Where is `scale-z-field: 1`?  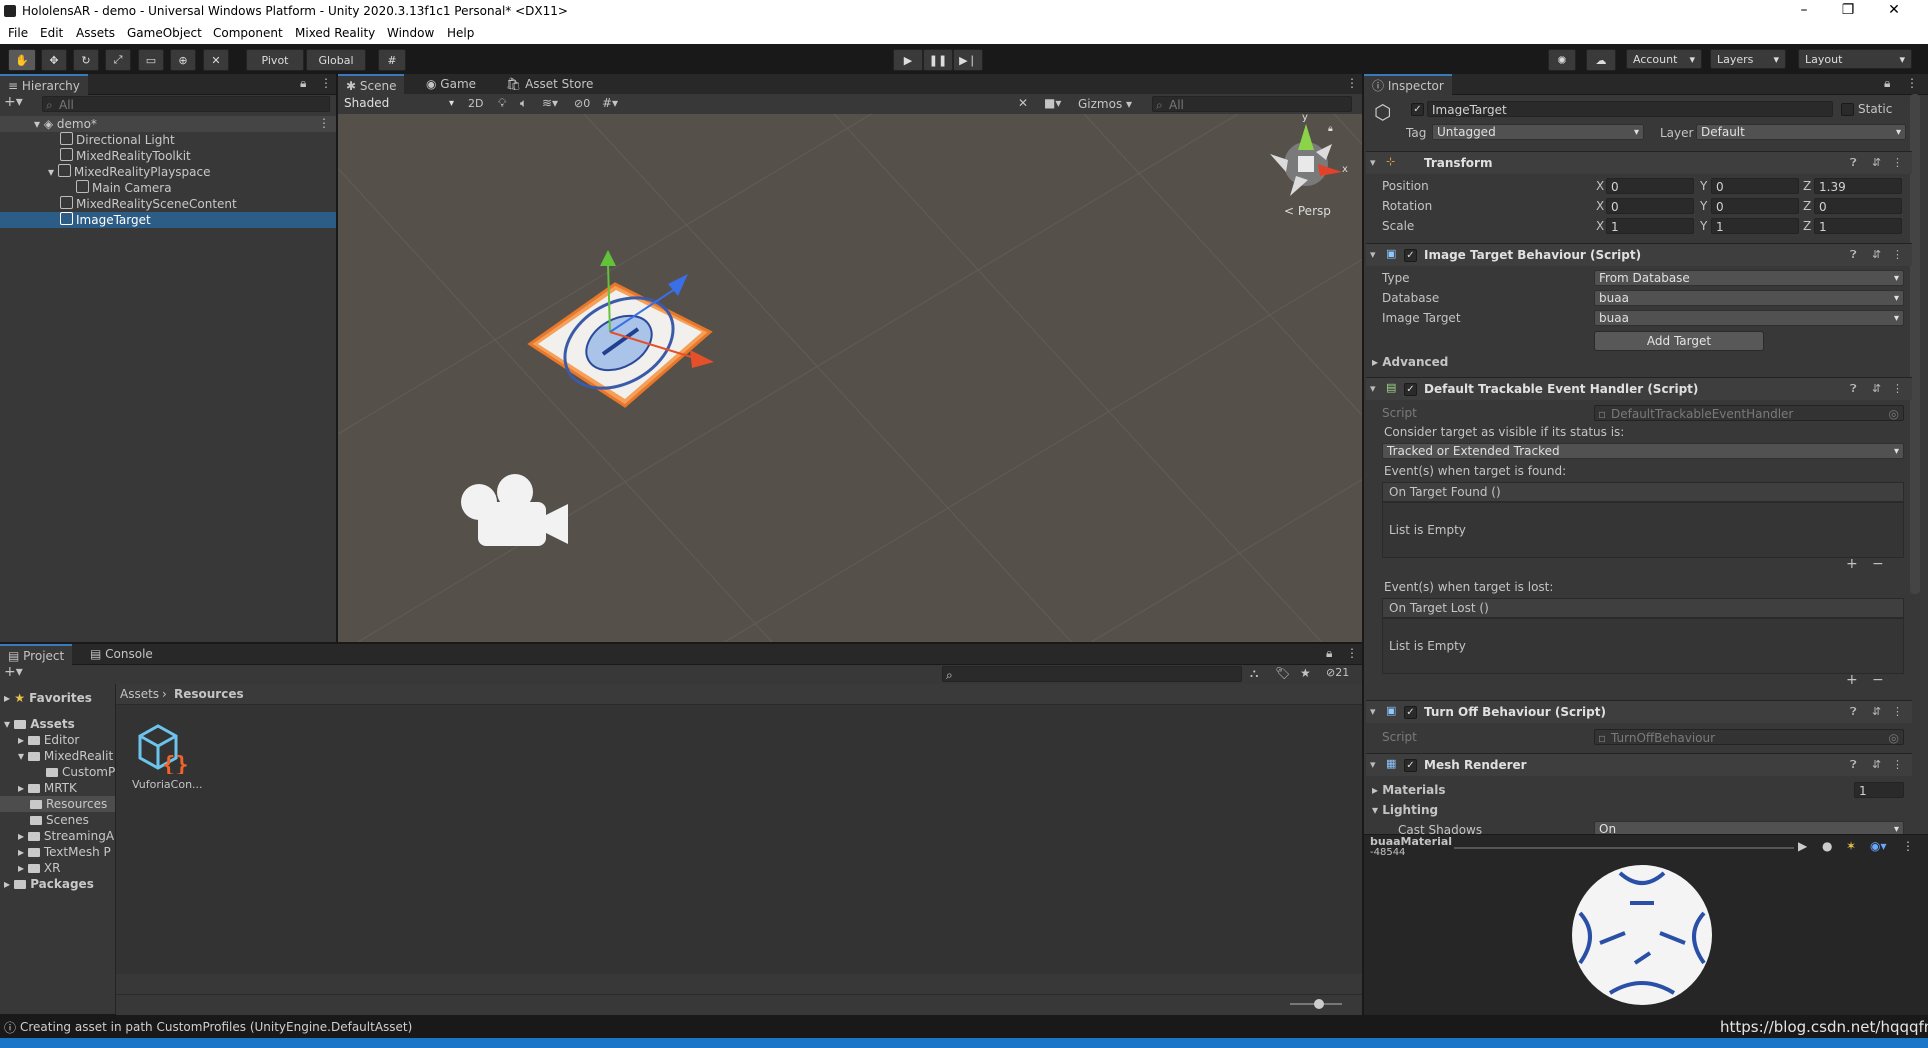 scale-z-field: 1 is located at coordinates (1858, 226).